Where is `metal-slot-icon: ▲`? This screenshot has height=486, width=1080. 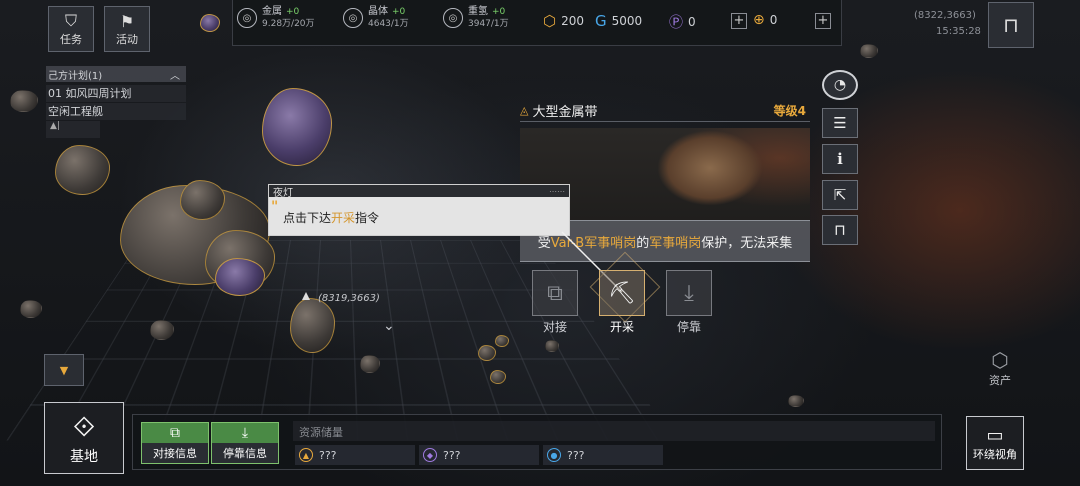
metal-slot-icon: ▲ is located at coordinates (306, 455).